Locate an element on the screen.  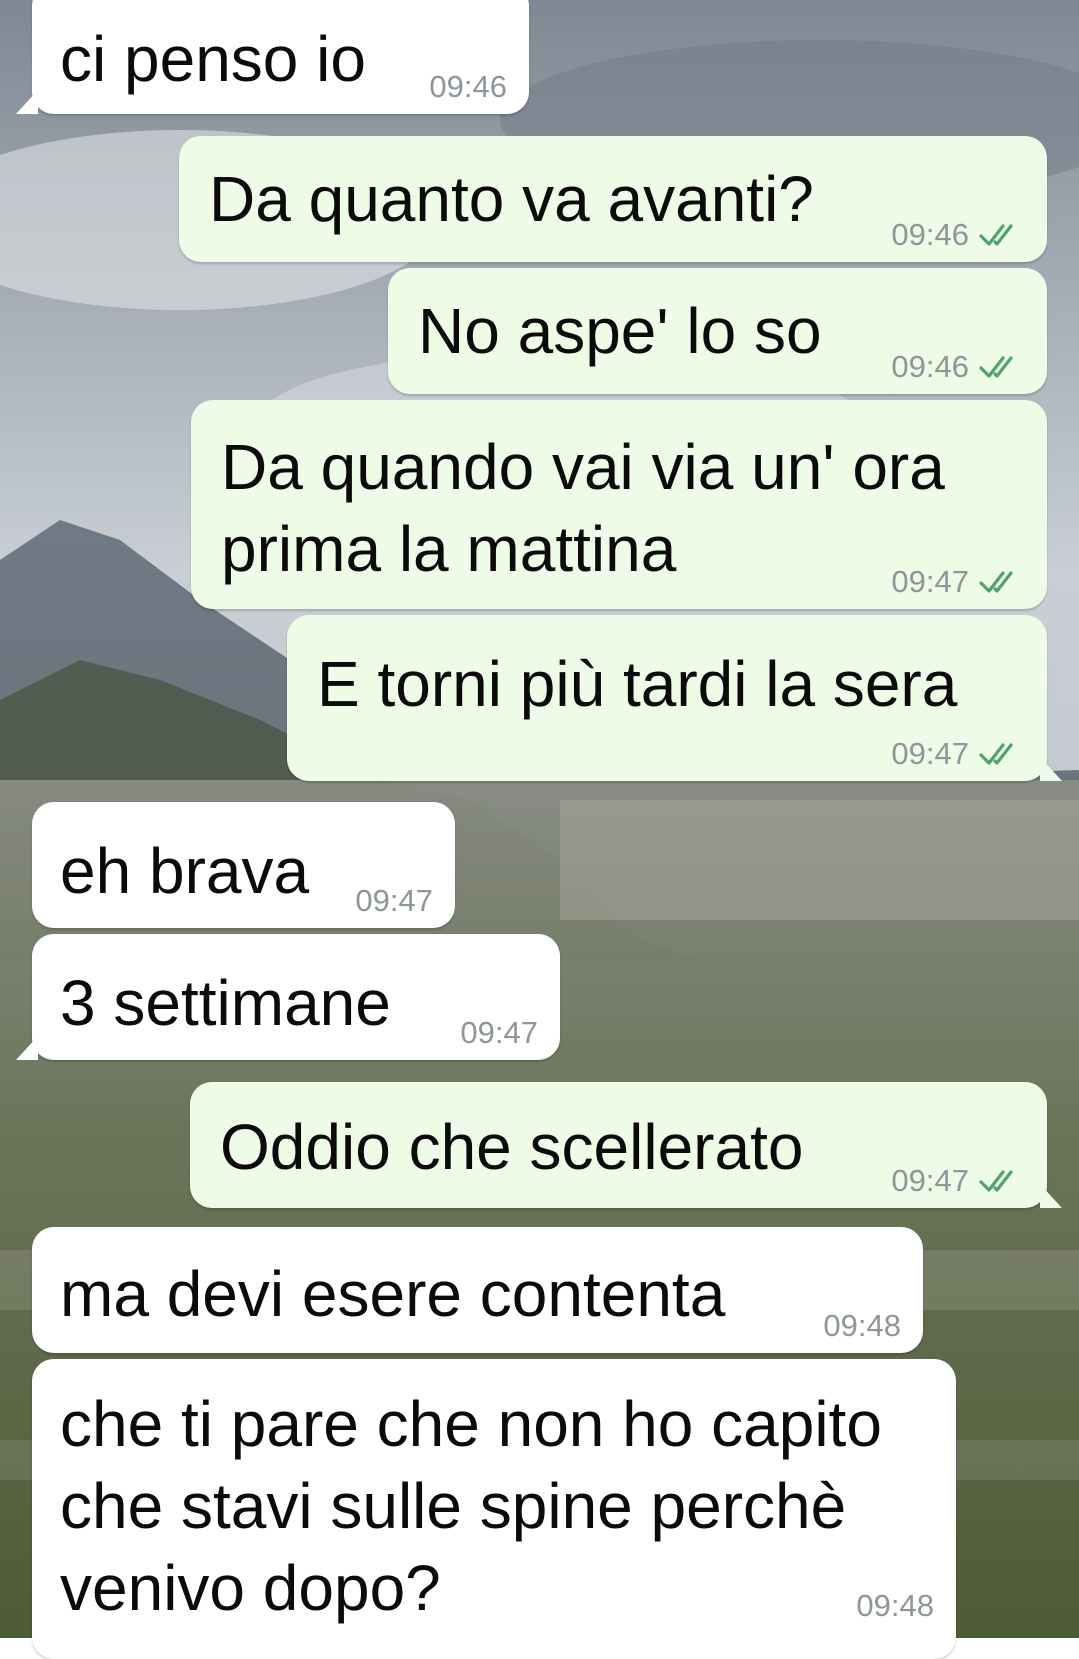
message-bubble-outgoing: Oddio che scellerato 09:47 is located at coordinates (618, 1145).